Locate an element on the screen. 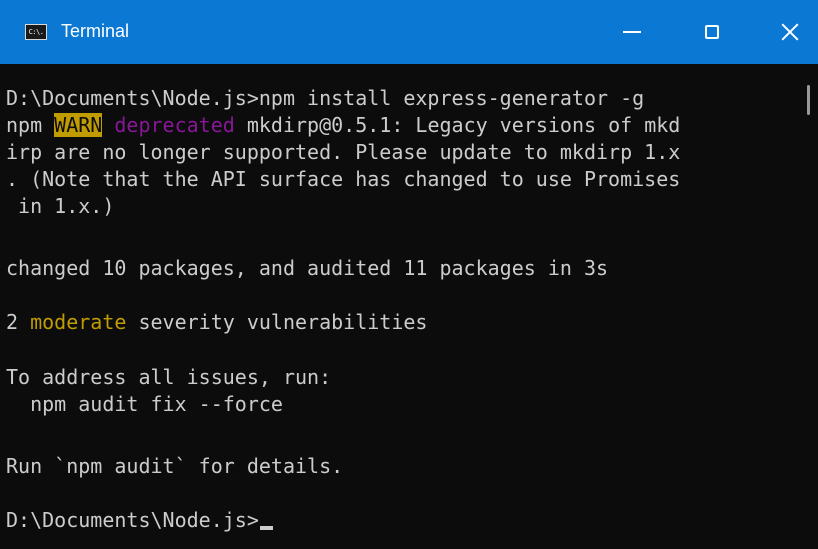 Image resolution: width=818 pixels, height=549 pixels. window-title: Terminal is located at coordinates (95, 31).